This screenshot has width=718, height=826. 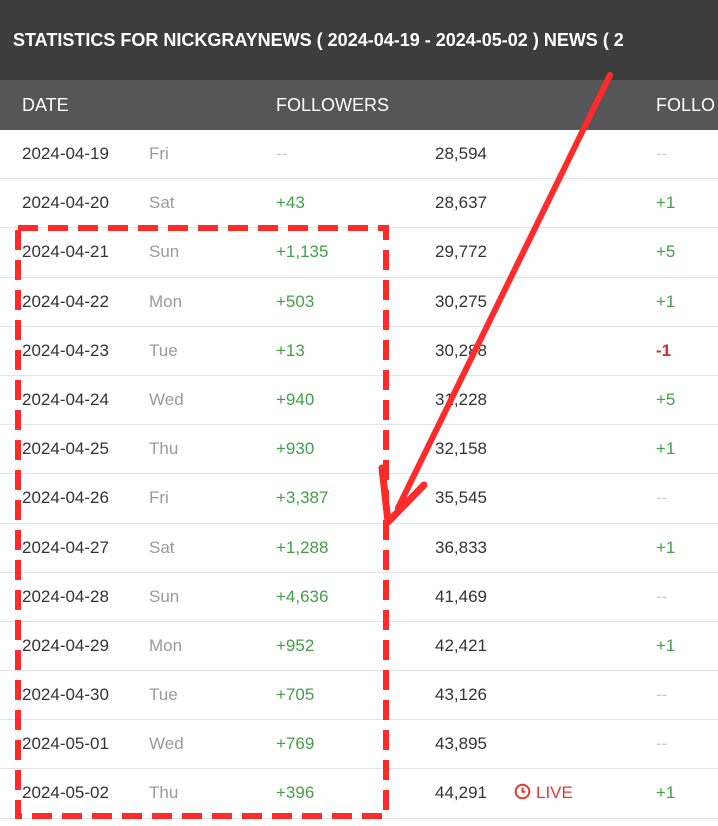 I want to click on table-header: DATE FOLLOWERS FOLLO, so click(x=359, y=105).